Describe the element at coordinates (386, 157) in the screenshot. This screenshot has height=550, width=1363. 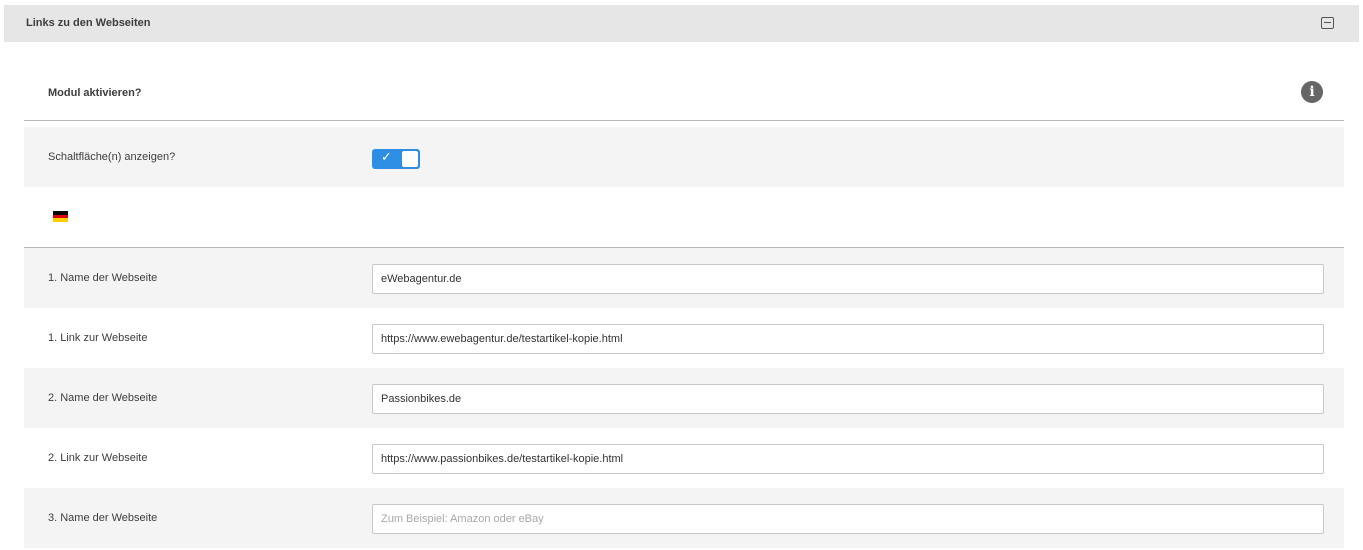
I see `check-icon: ✓` at that location.